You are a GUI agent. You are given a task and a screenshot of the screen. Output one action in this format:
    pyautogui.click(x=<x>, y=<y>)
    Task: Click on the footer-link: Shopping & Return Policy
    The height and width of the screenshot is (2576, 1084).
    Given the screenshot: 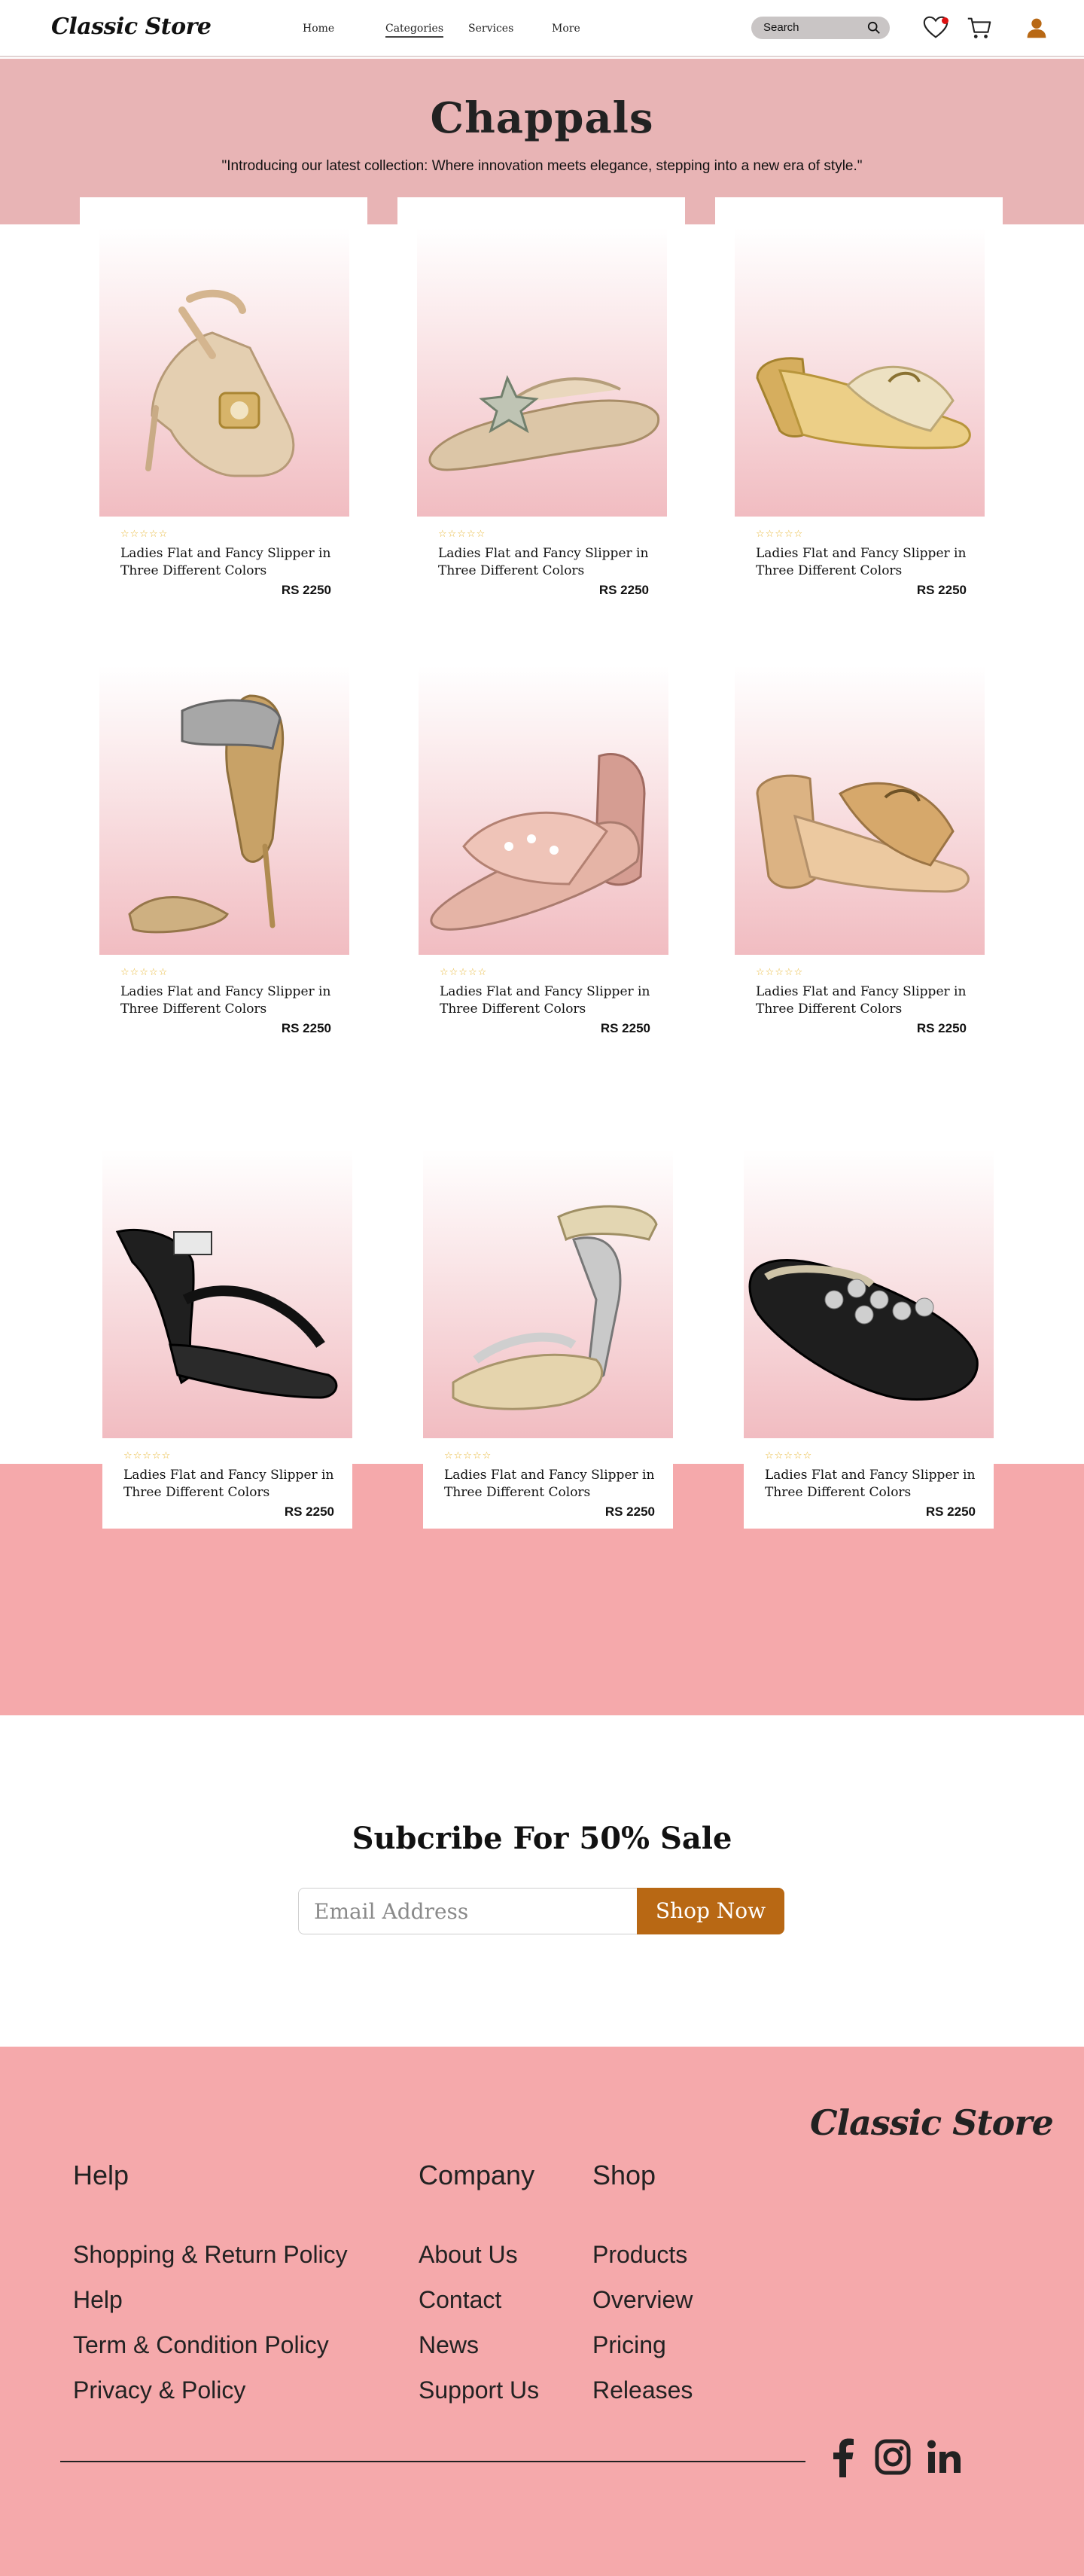 What is the action you would take?
    pyautogui.click(x=210, y=2255)
    